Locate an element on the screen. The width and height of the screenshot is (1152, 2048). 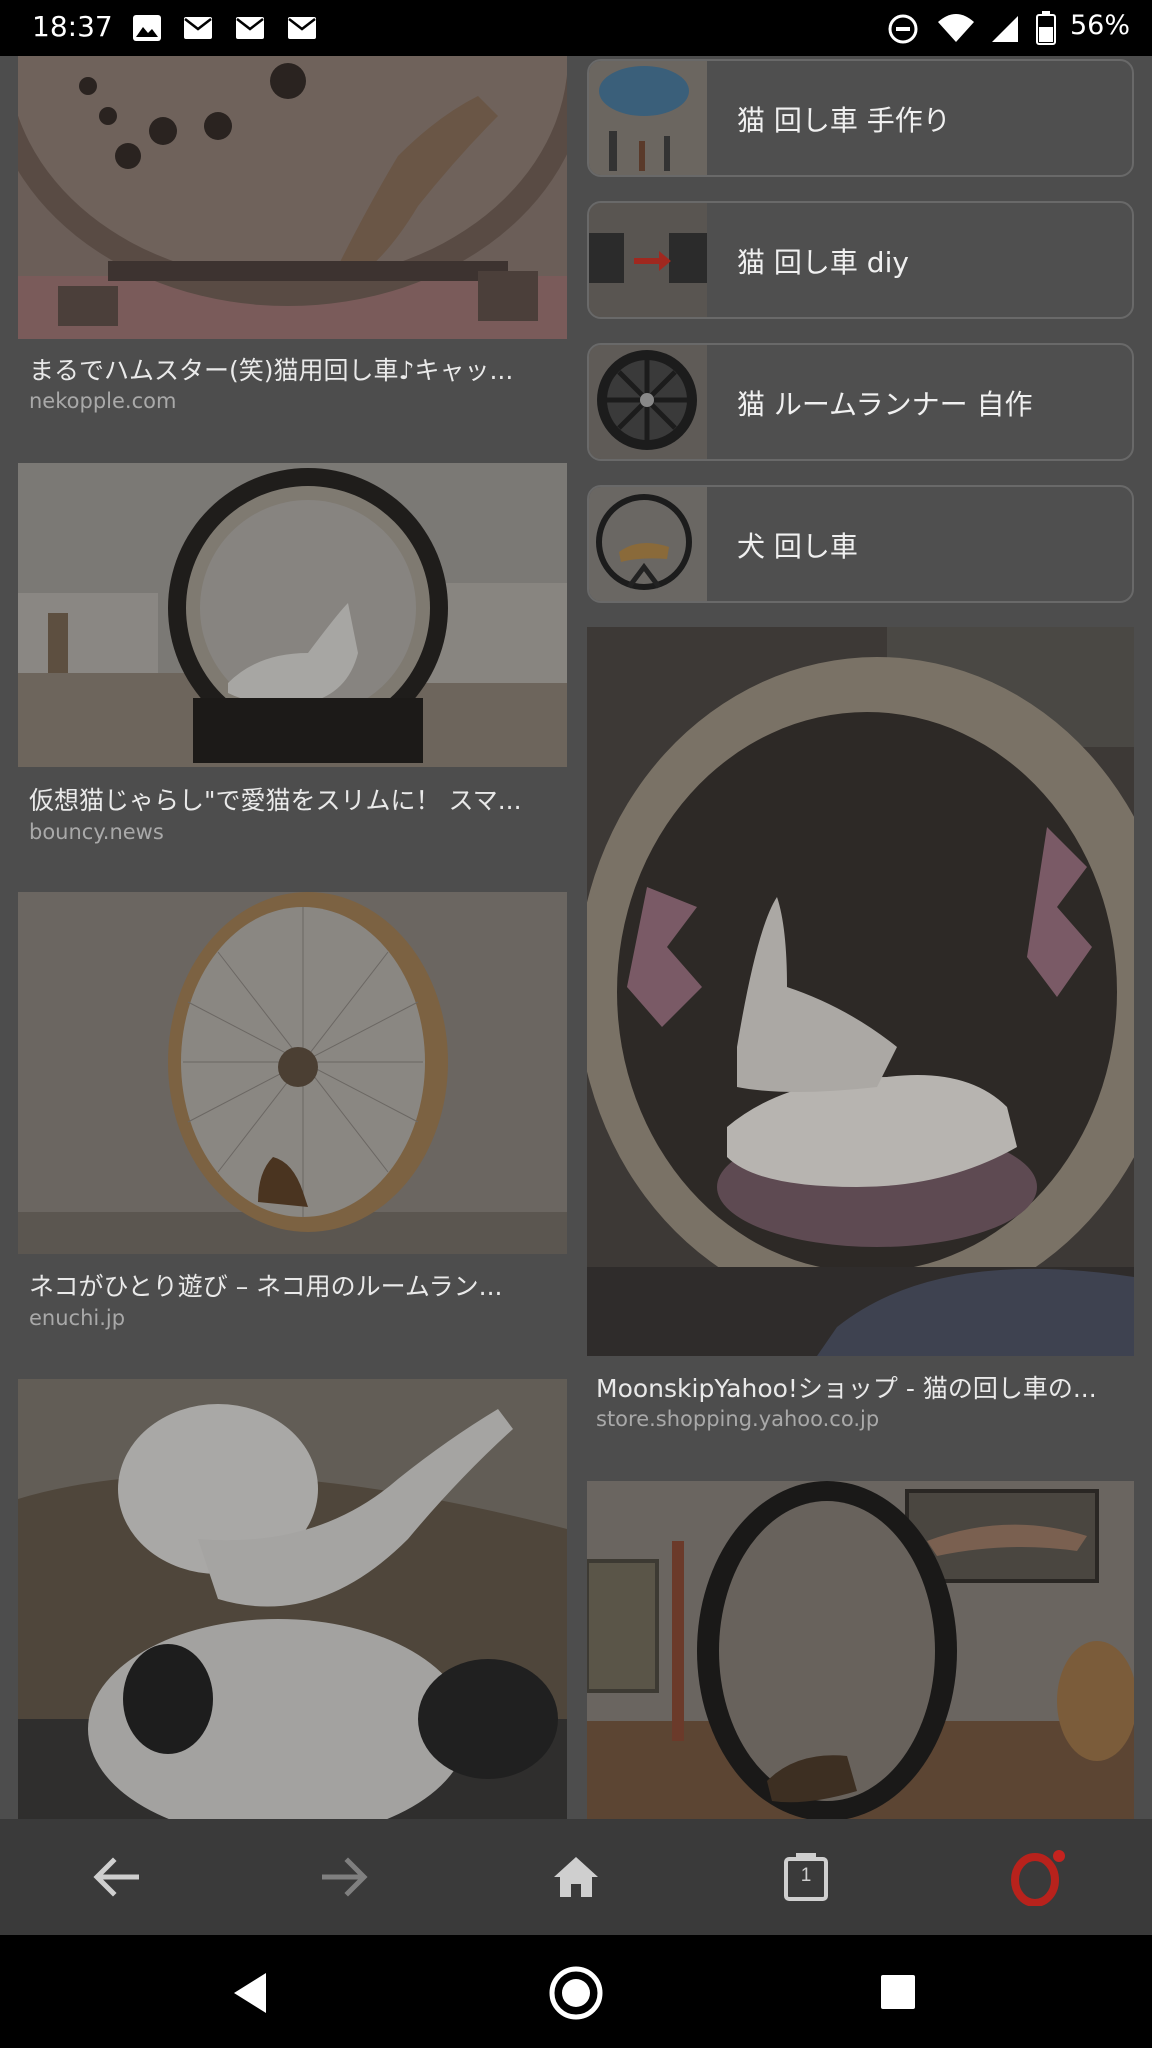
home-button is located at coordinates (576, 1877).